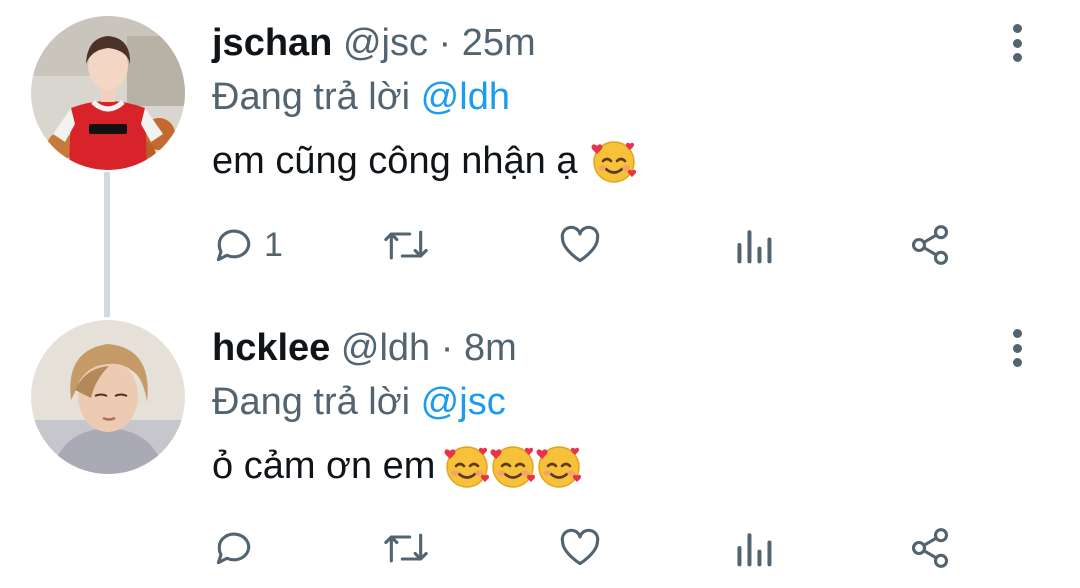  What do you see at coordinates (272, 43) in the screenshot?
I see `display-name: jschan` at bounding box center [272, 43].